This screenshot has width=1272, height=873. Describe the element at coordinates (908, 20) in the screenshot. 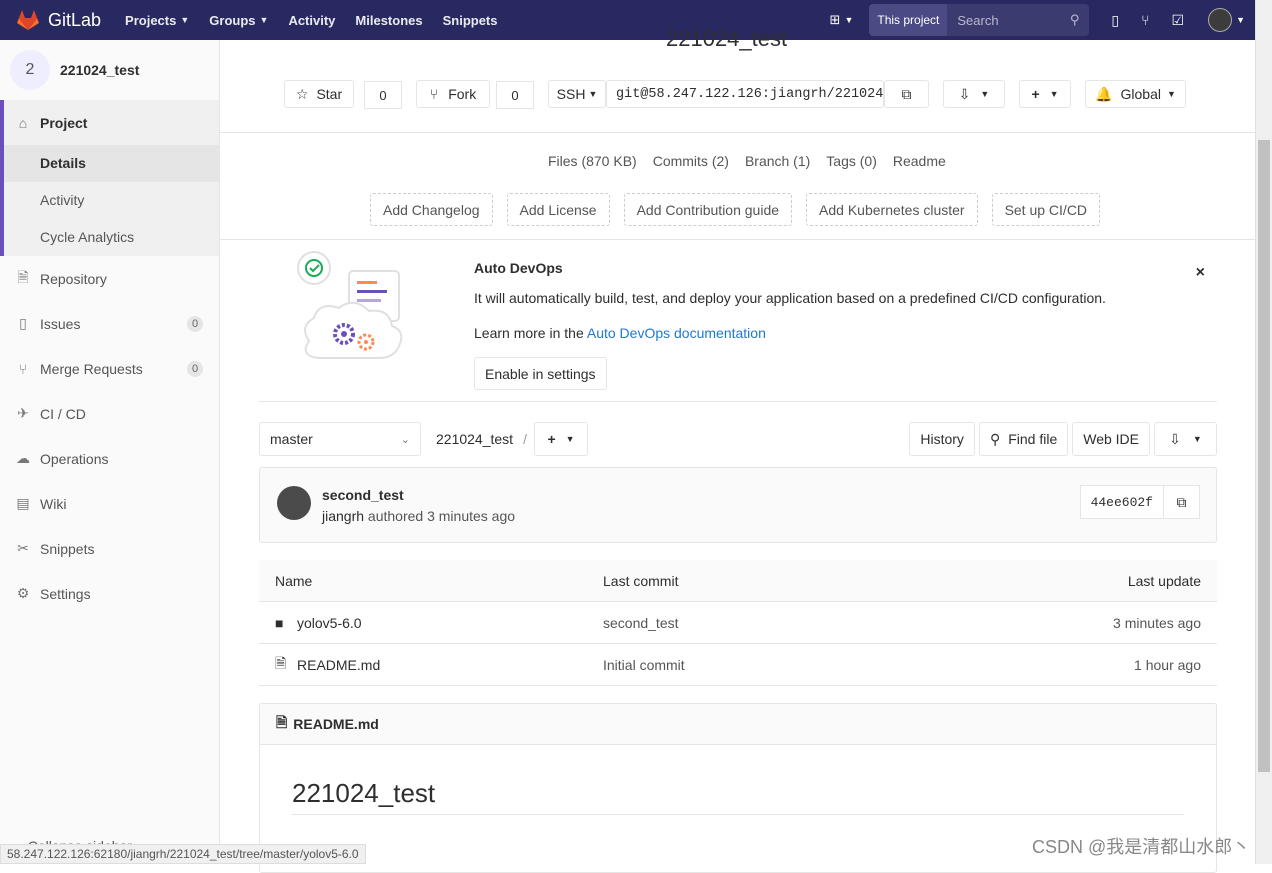

I see `search-scope: This project` at that location.